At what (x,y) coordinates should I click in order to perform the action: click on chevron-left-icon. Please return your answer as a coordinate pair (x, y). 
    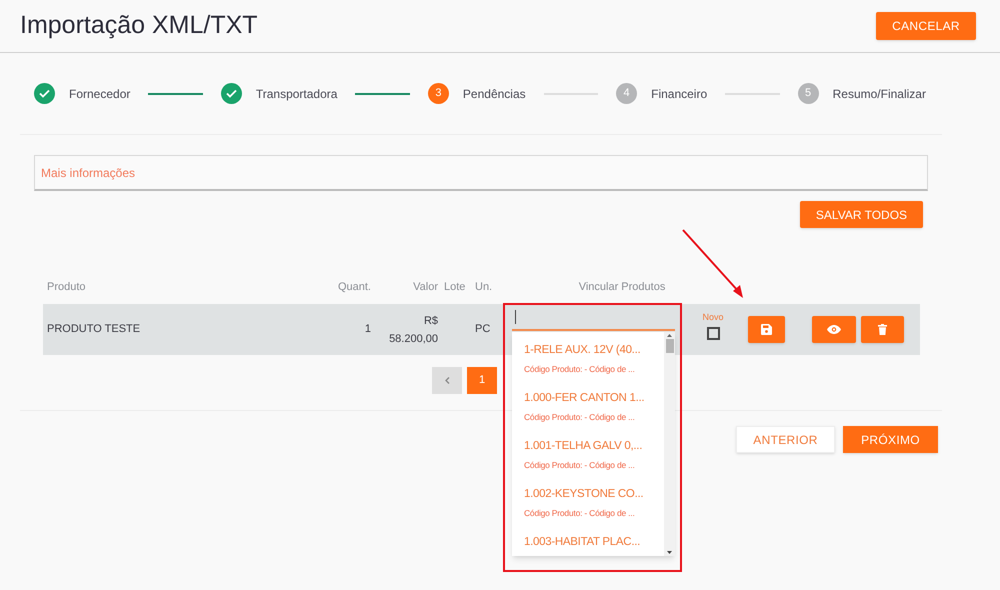
    Looking at the image, I should click on (447, 380).